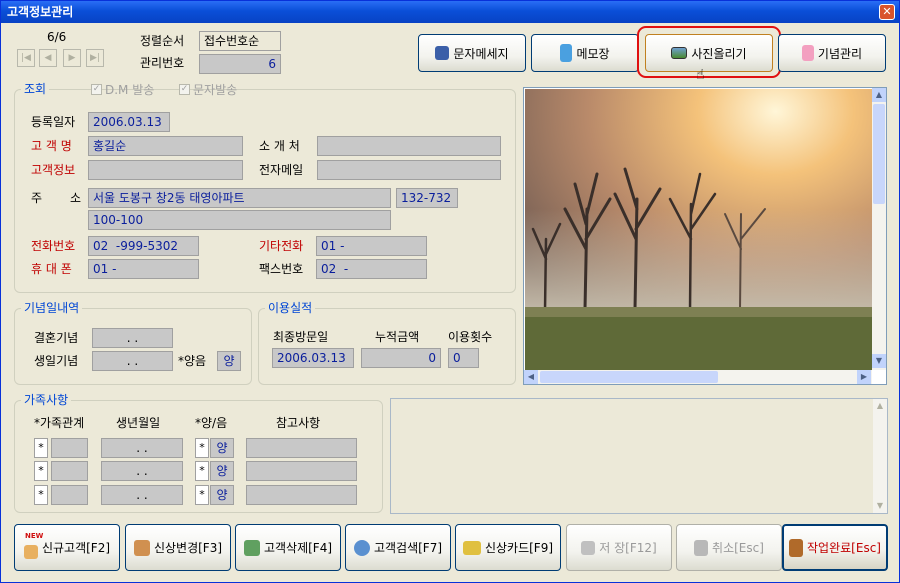 The height and width of the screenshot is (583, 900). Describe the element at coordinates (281, 170) in the screenshot. I see `email-label: 전자메일` at that location.